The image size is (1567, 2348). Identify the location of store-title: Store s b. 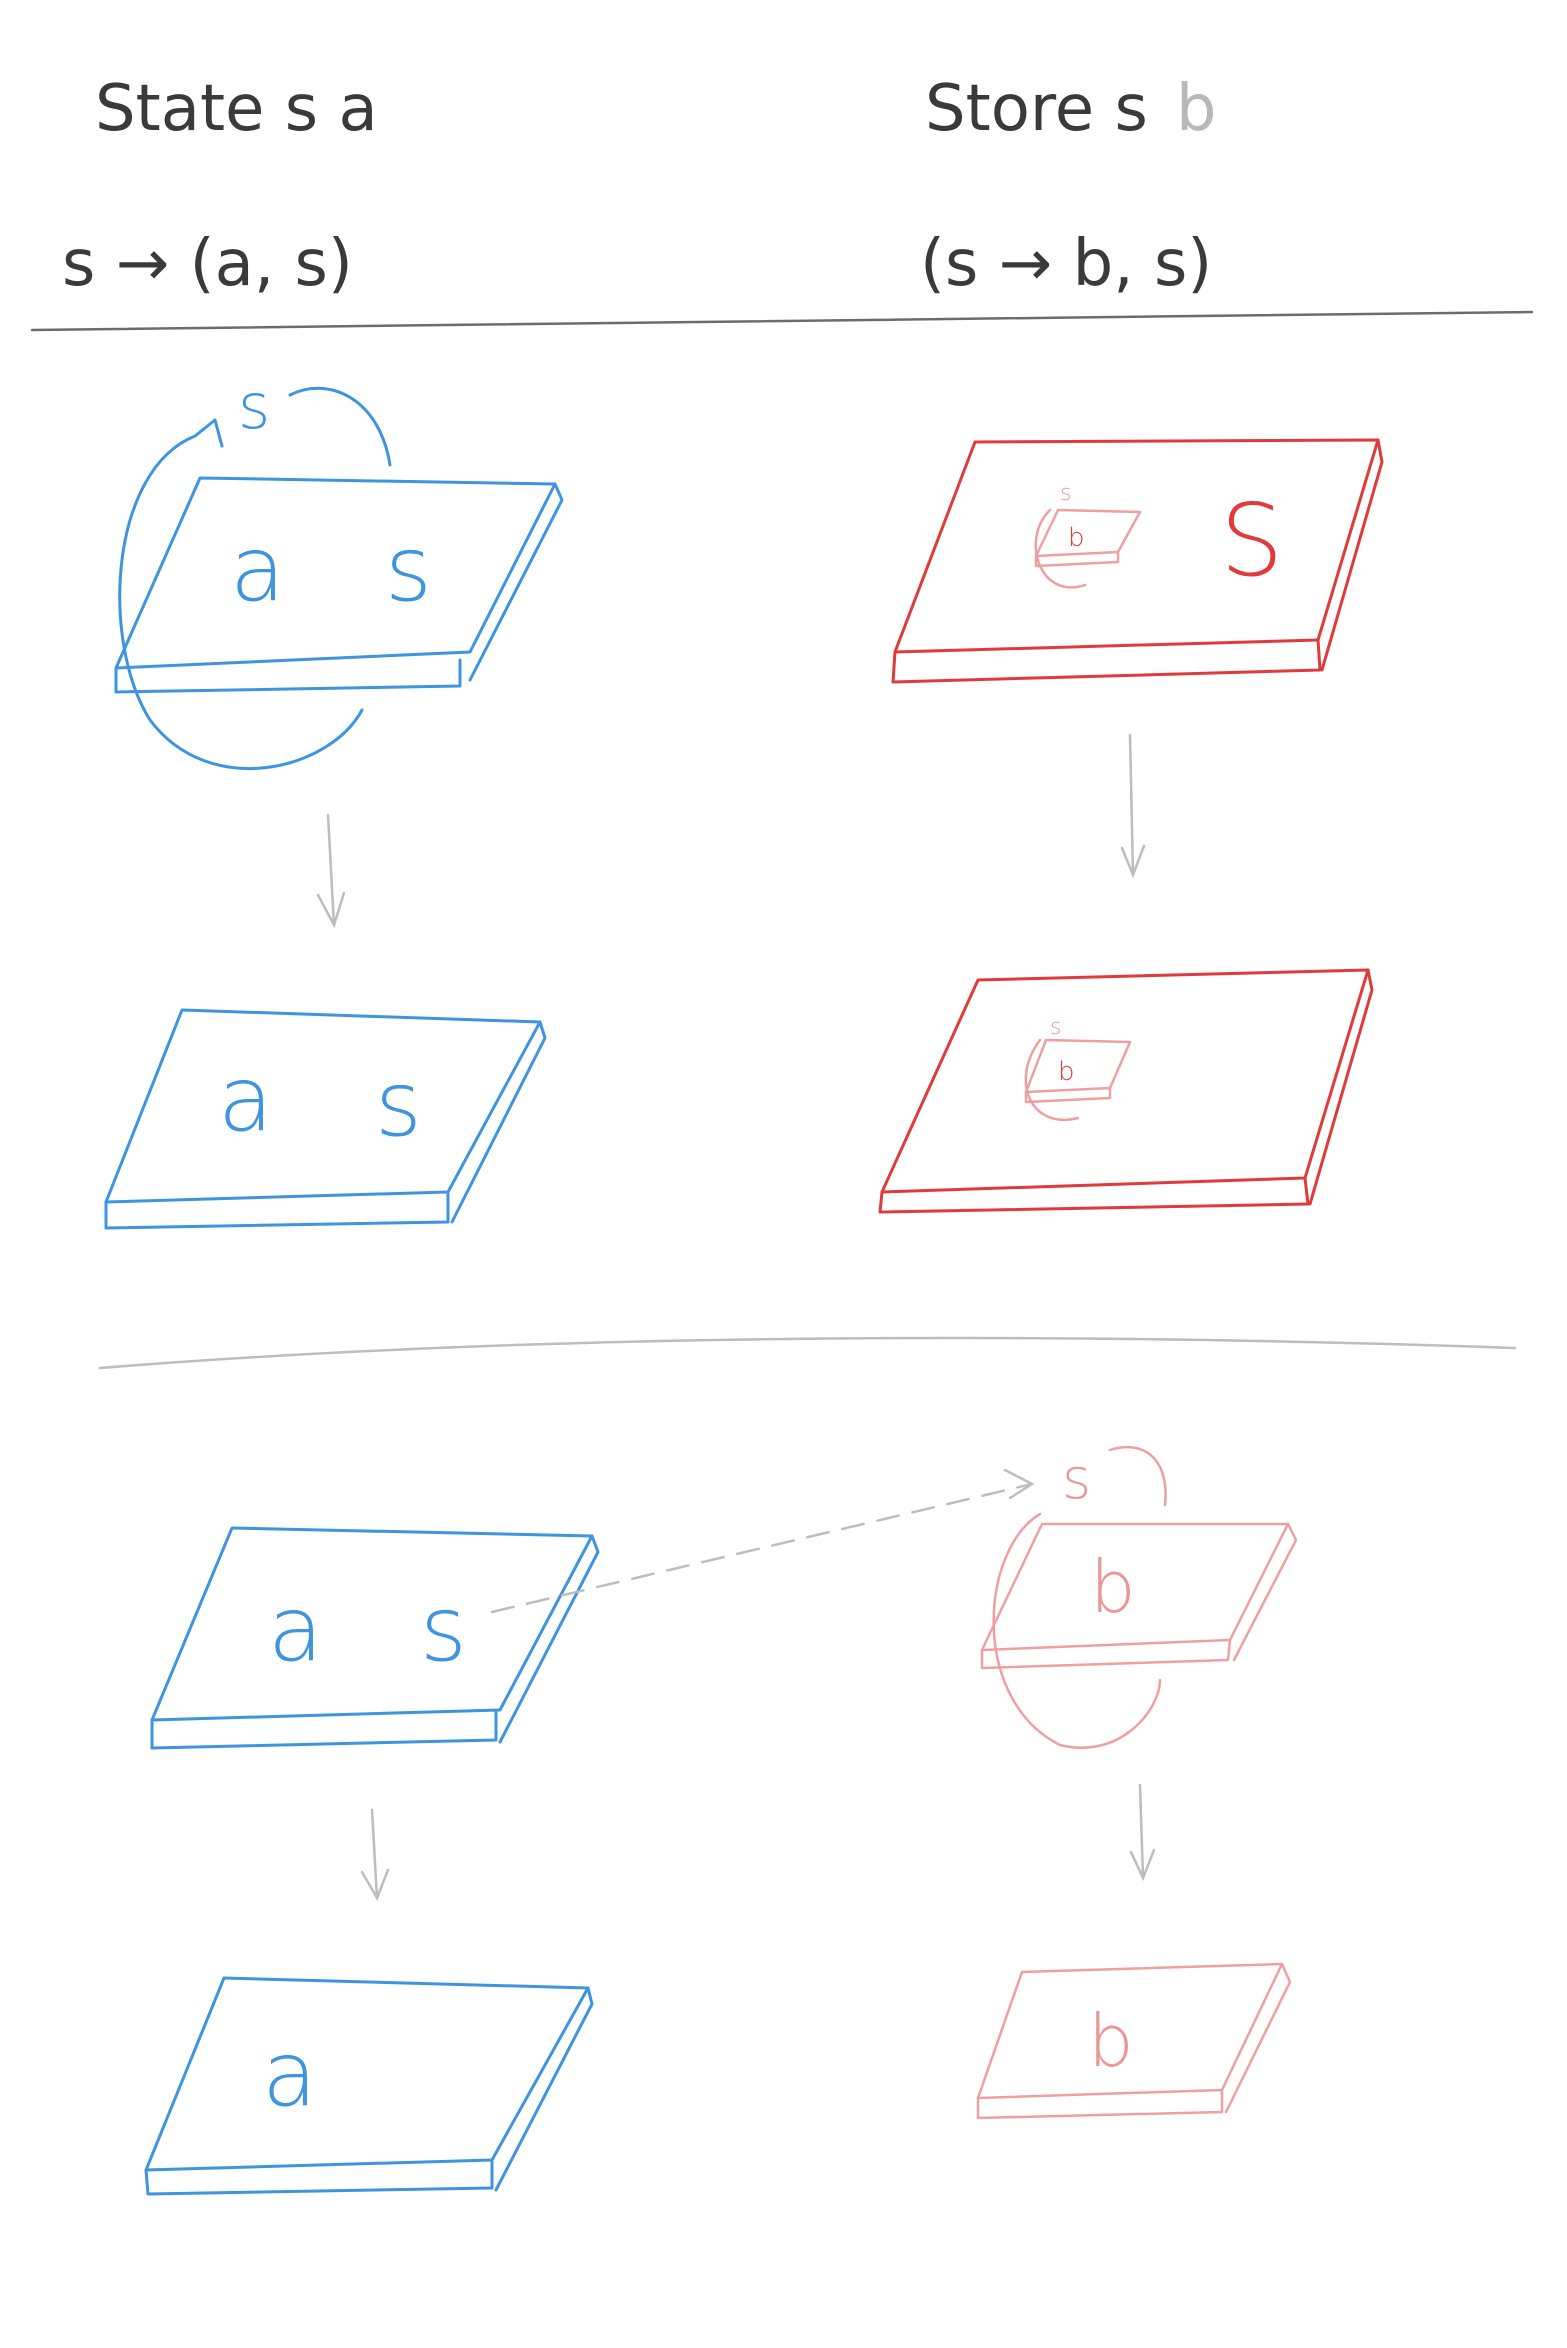
(1070, 109).